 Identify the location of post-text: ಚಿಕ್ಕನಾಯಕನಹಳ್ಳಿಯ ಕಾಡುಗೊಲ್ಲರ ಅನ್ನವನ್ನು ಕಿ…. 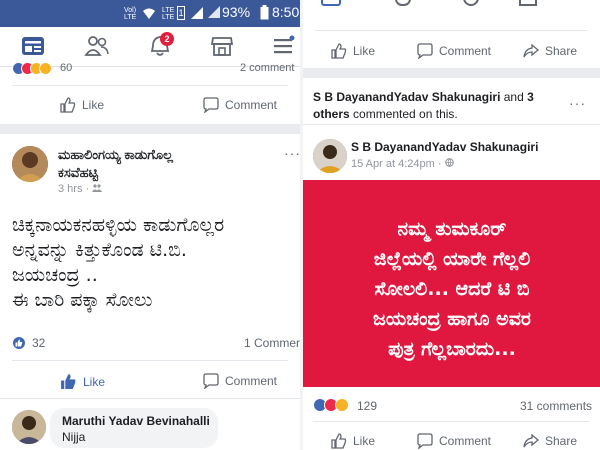
(156, 263).